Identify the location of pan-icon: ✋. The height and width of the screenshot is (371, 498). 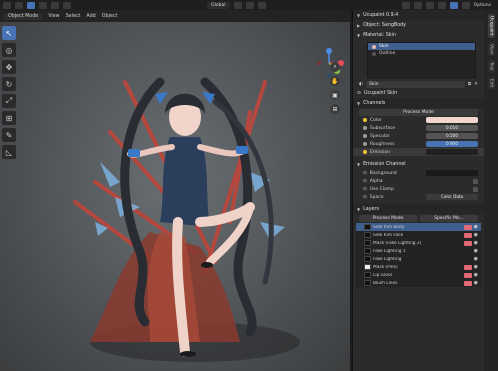
(335, 81).